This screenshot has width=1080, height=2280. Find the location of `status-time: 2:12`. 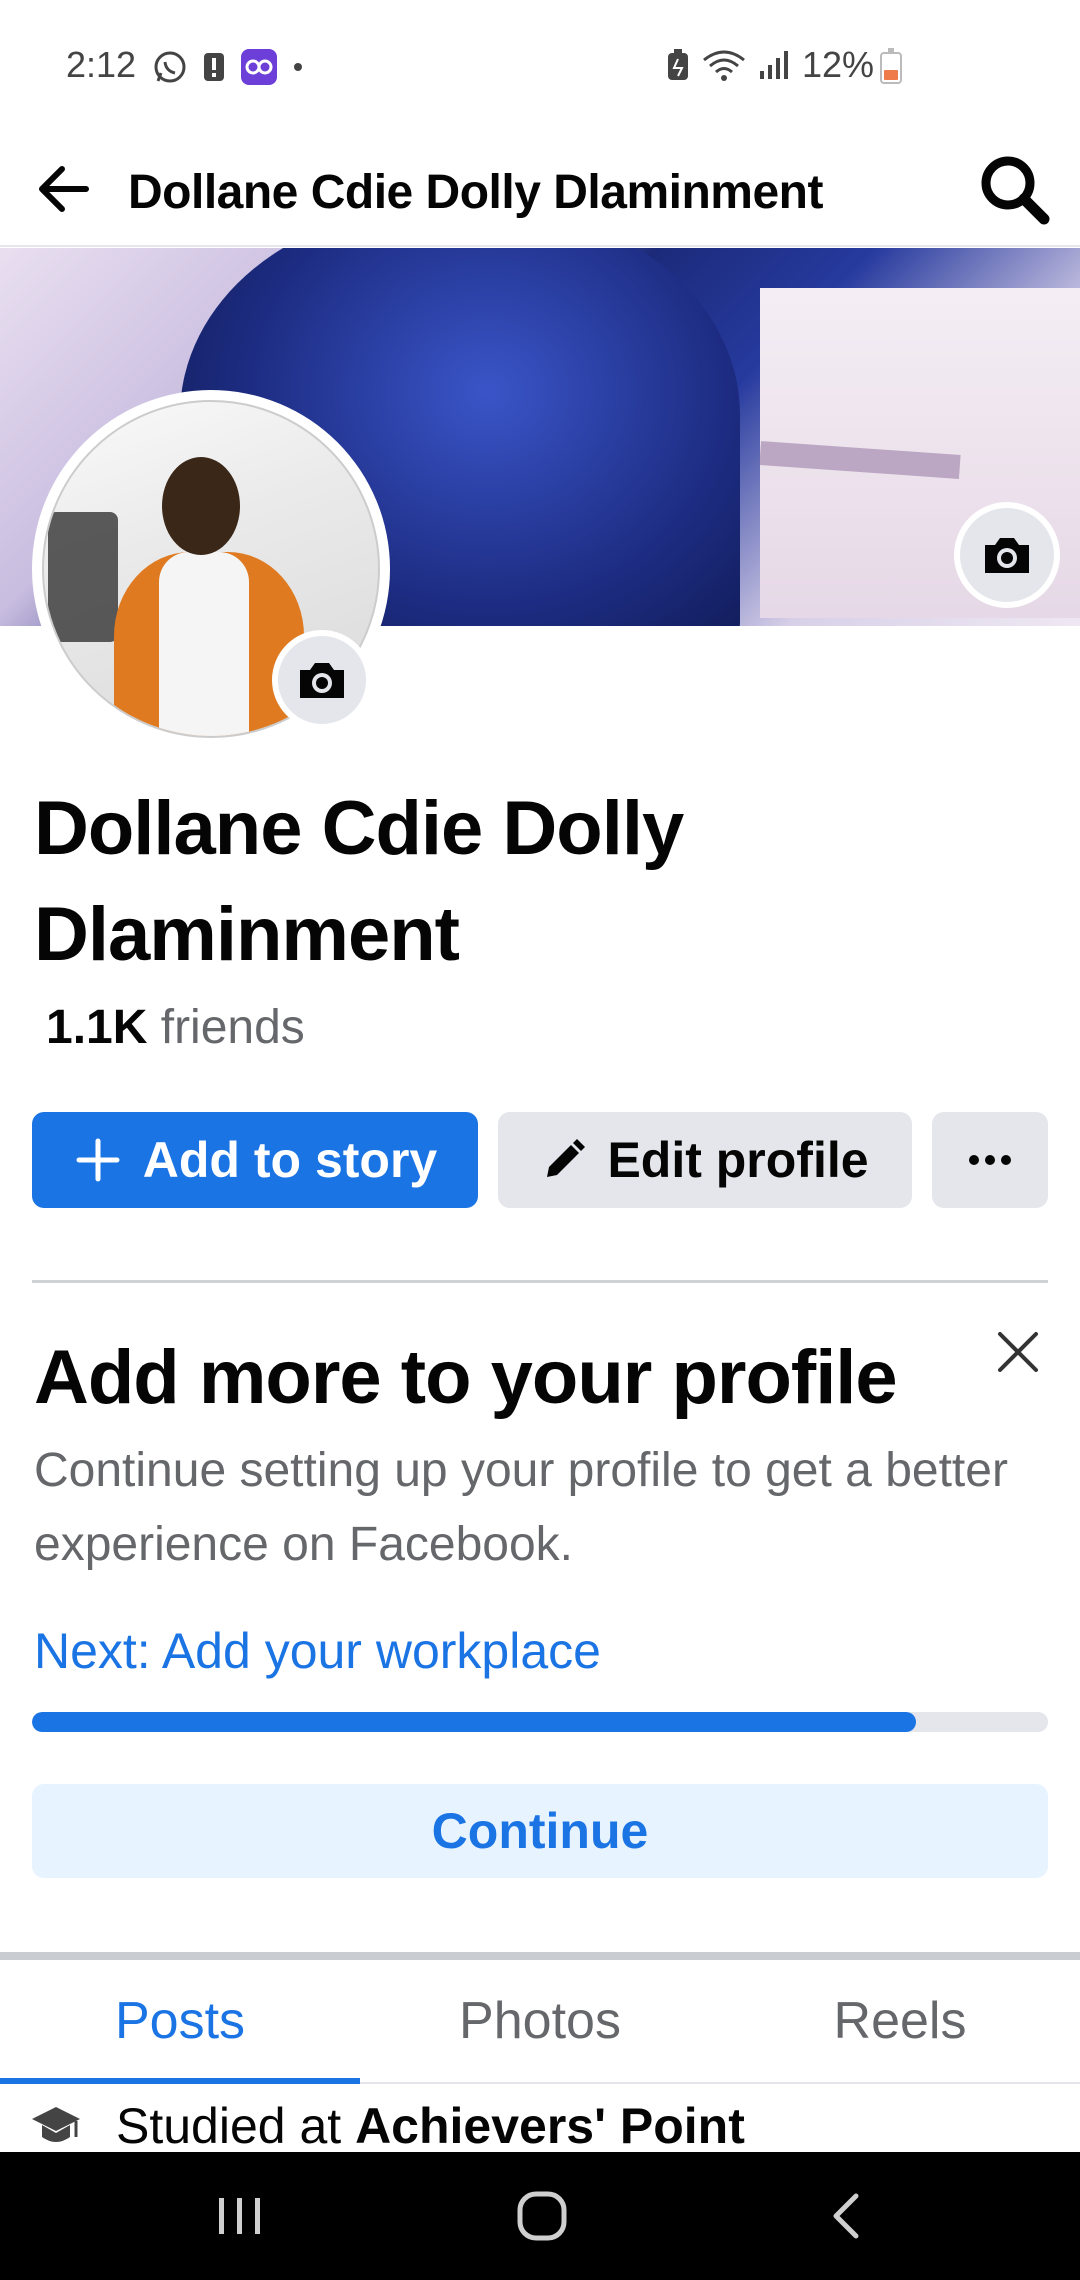

status-time: 2:12 is located at coordinates (101, 64).